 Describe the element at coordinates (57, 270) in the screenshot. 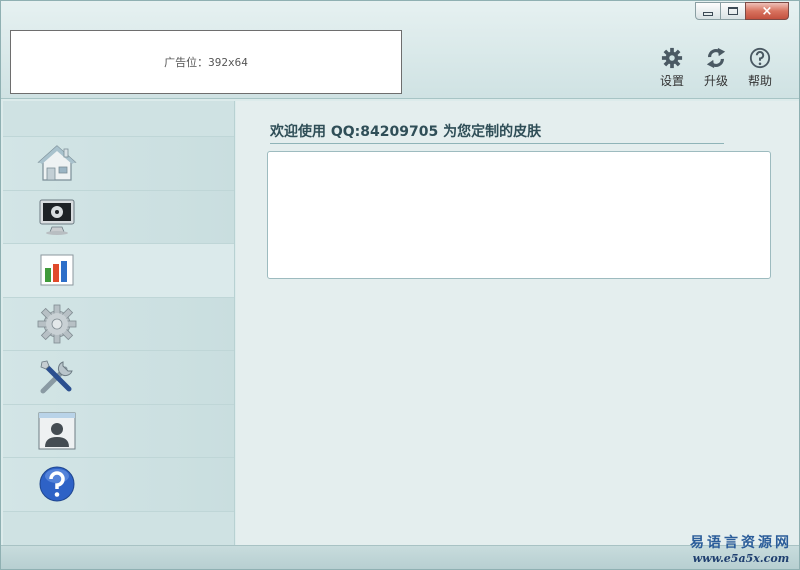

I see `chart-icon` at that location.